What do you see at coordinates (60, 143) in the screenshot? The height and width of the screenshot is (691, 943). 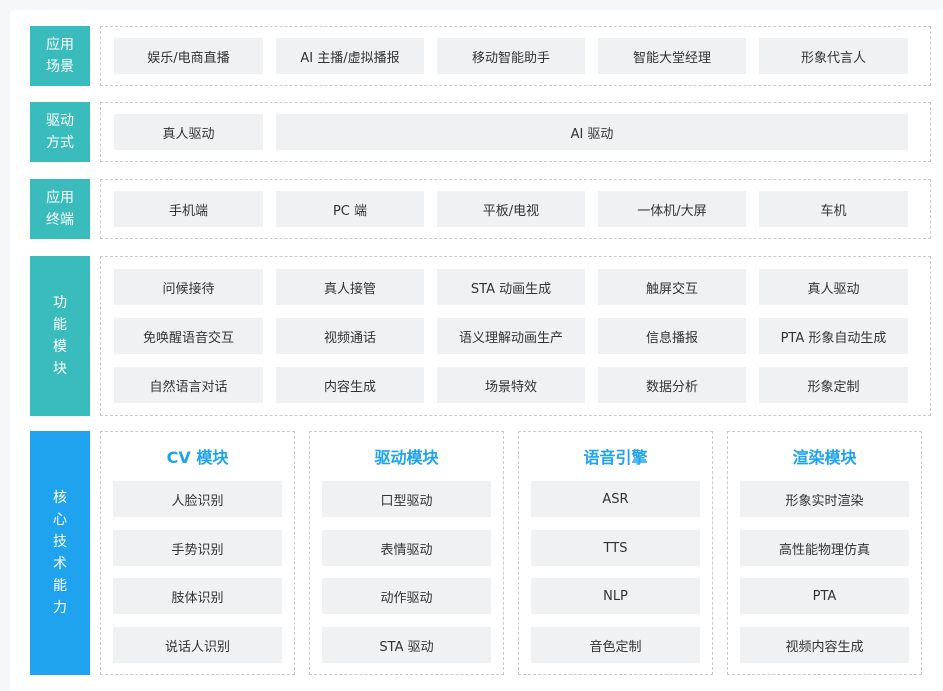 I see `label-line: 方式` at bounding box center [60, 143].